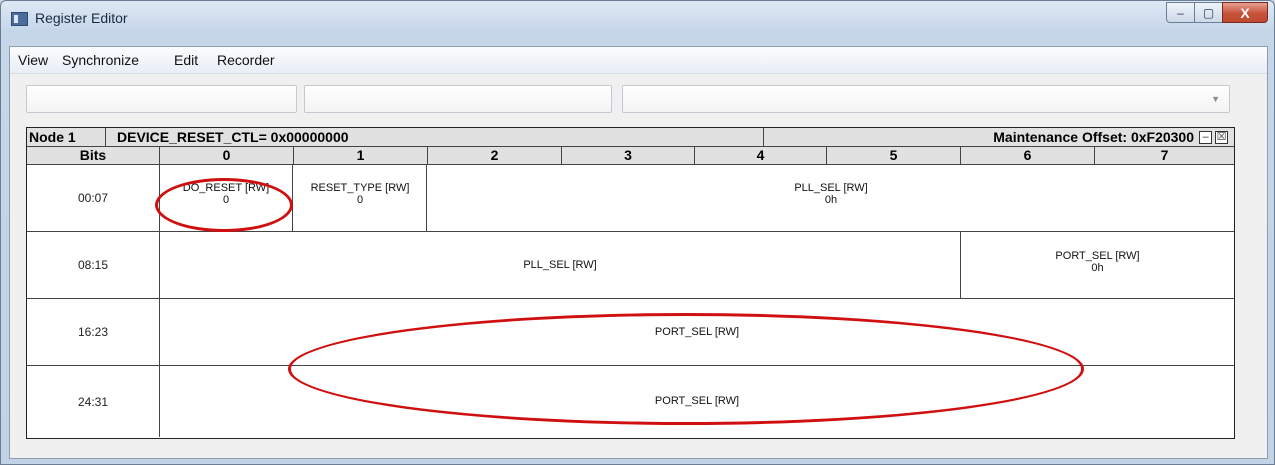 This screenshot has height=465, width=1275. I want to click on register-row-24-31: 24:31 PORT_SEL [RW], so click(630, 401).